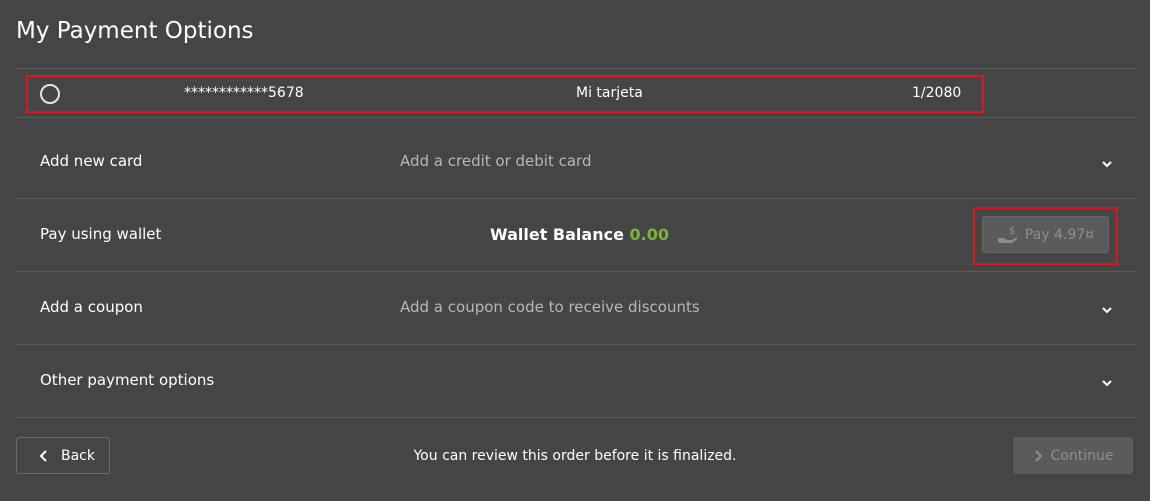  I want to click on chevron-right-icon, so click(1038, 455).